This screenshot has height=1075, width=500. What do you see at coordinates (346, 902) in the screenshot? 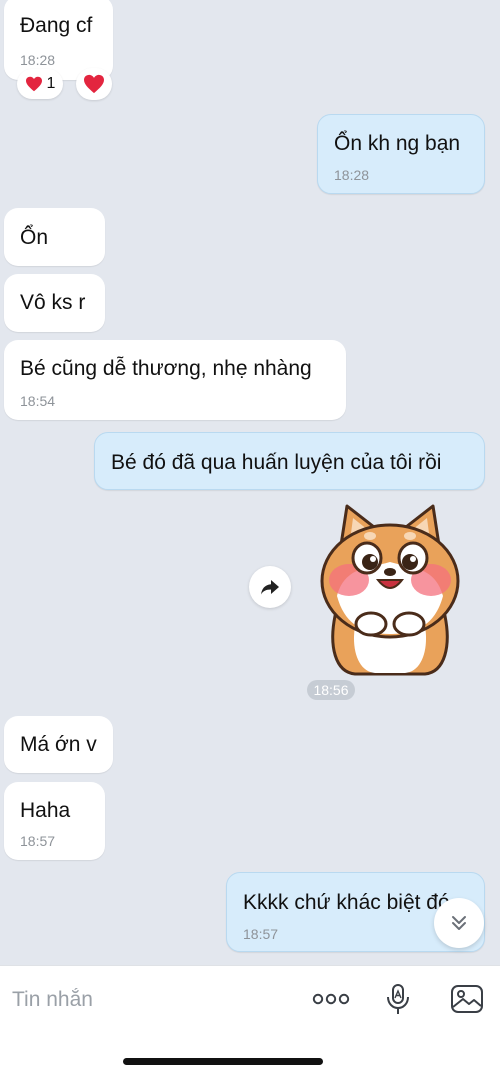
I see `message-text: Kkkk chứ khác biệt đó` at bounding box center [346, 902].